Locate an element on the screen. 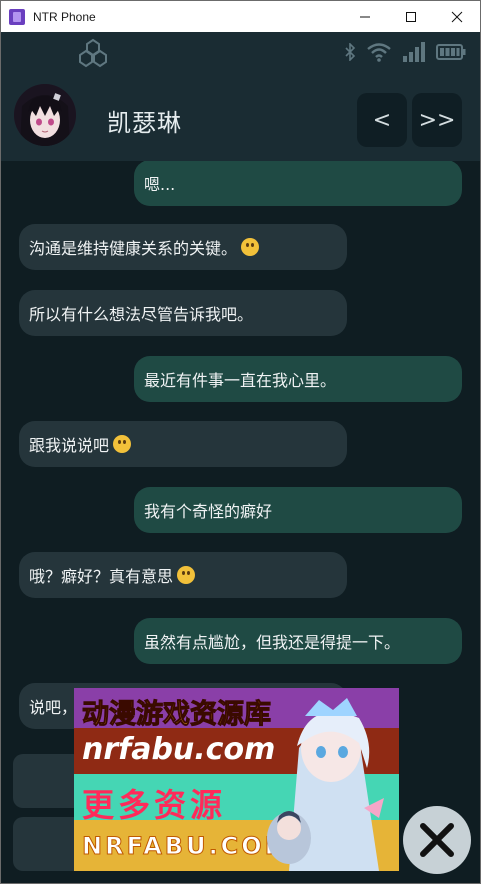 This screenshot has height=884, width=481. minimize-icon is located at coordinates (365, 16).